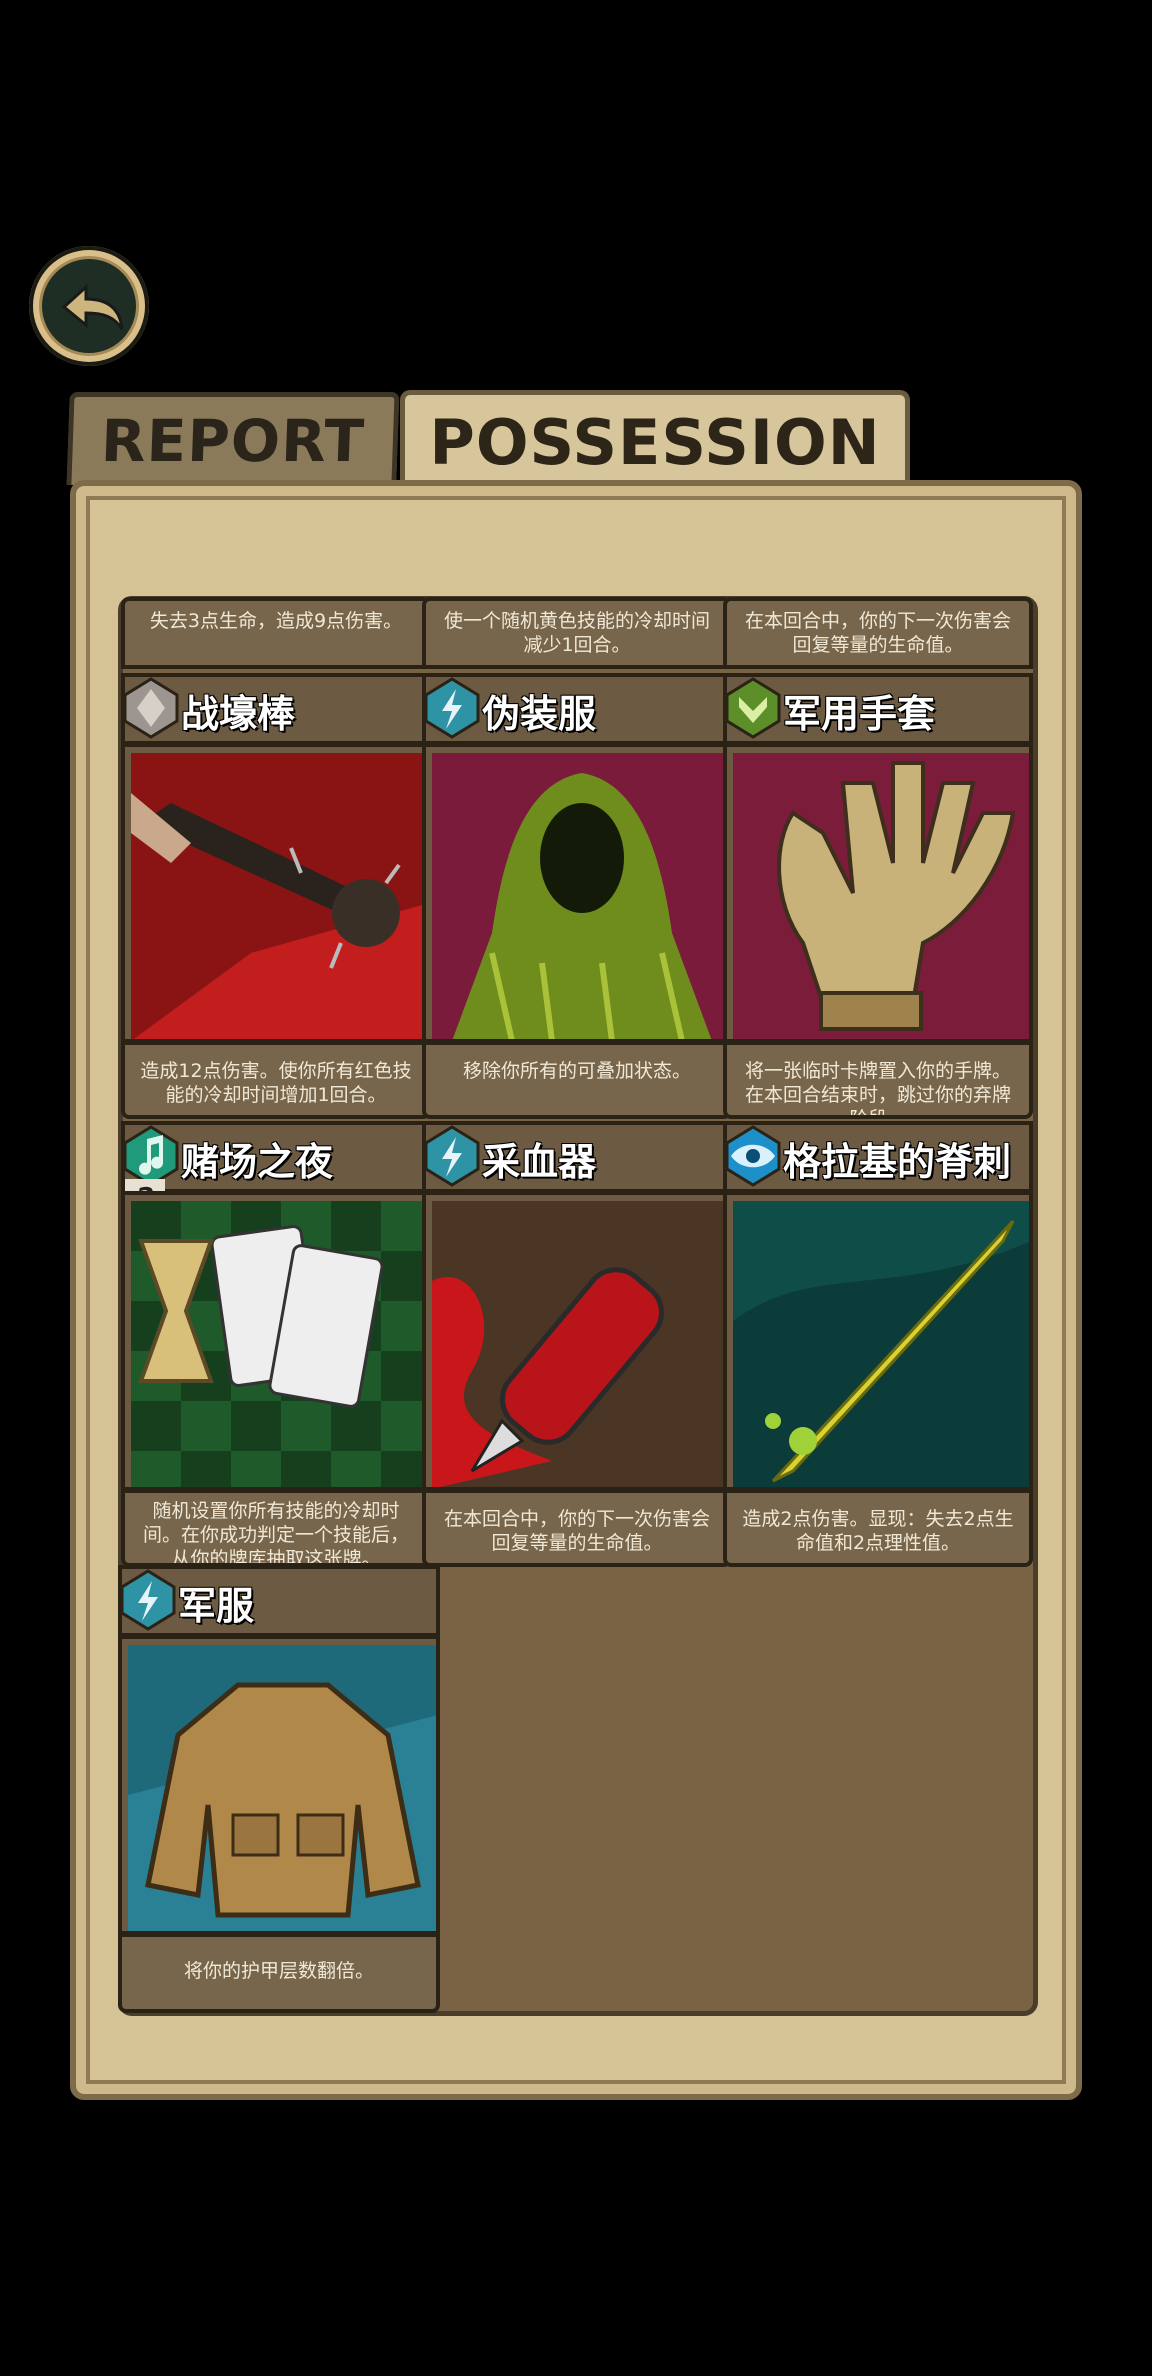  Describe the element at coordinates (878, 1341) in the screenshot. I see `card-art-glaaki-spine` at that location.